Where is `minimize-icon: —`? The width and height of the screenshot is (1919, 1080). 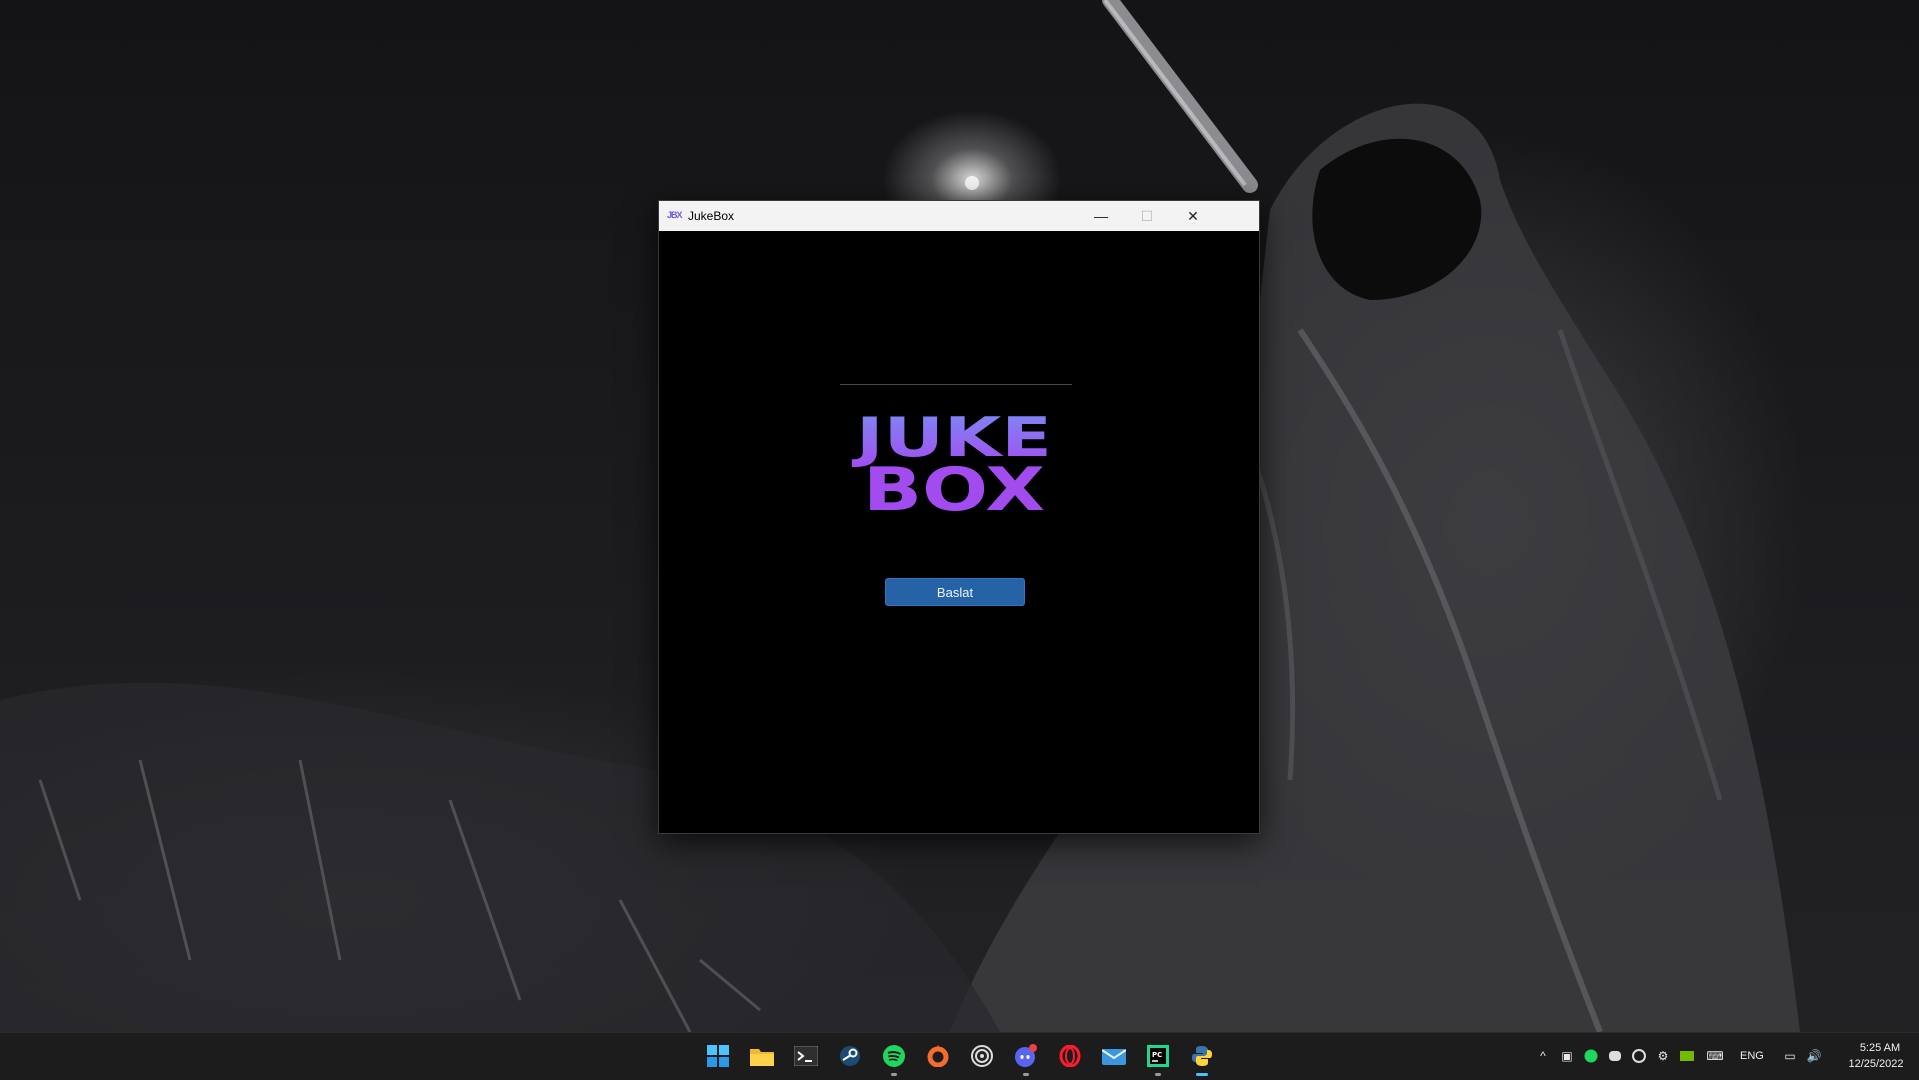 minimize-icon: — is located at coordinates (1101, 216).